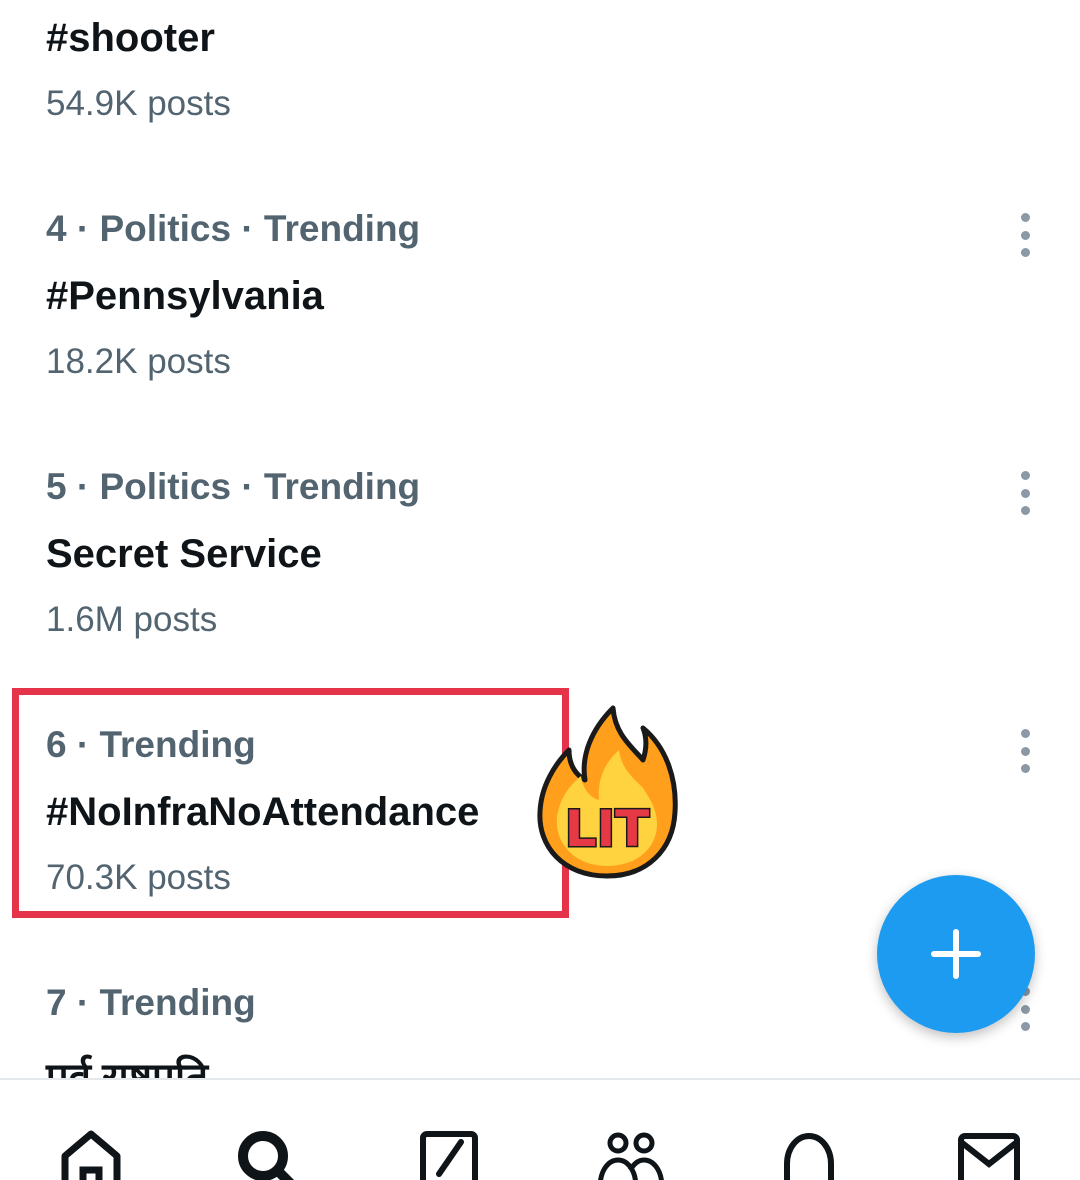 This screenshot has height=1180, width=1080. I want to click on bell-icon, so click(809, 1156).